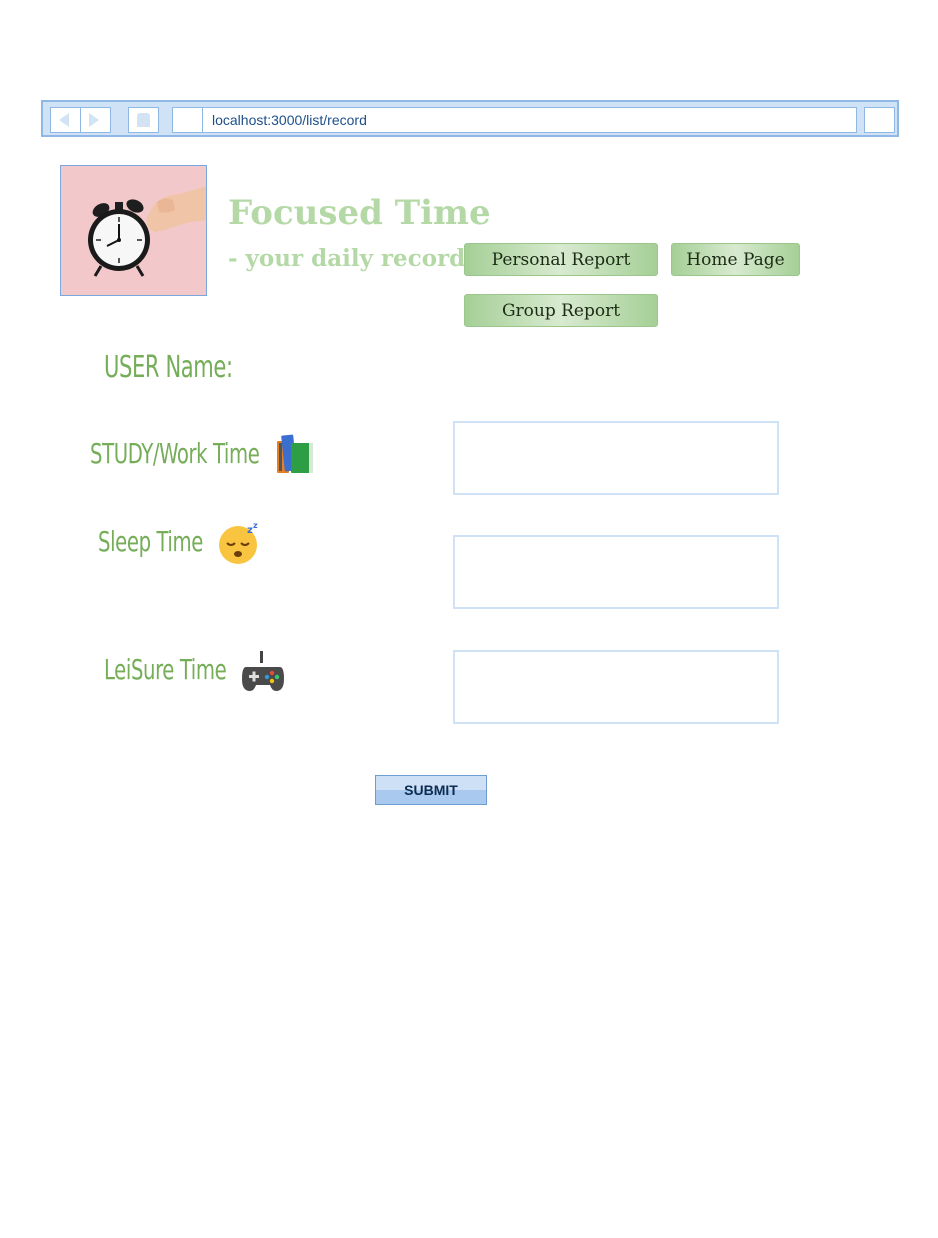  I want to click on browser-toolbar: localhost:3000/list/record, so click(470, 118).